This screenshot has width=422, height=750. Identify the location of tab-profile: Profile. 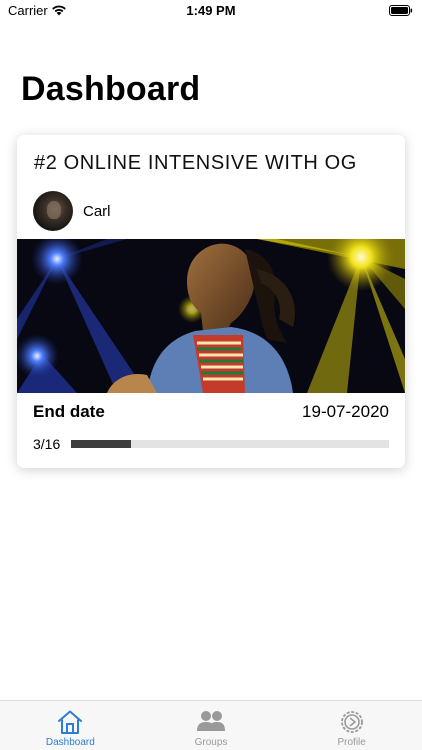
(351, 725).